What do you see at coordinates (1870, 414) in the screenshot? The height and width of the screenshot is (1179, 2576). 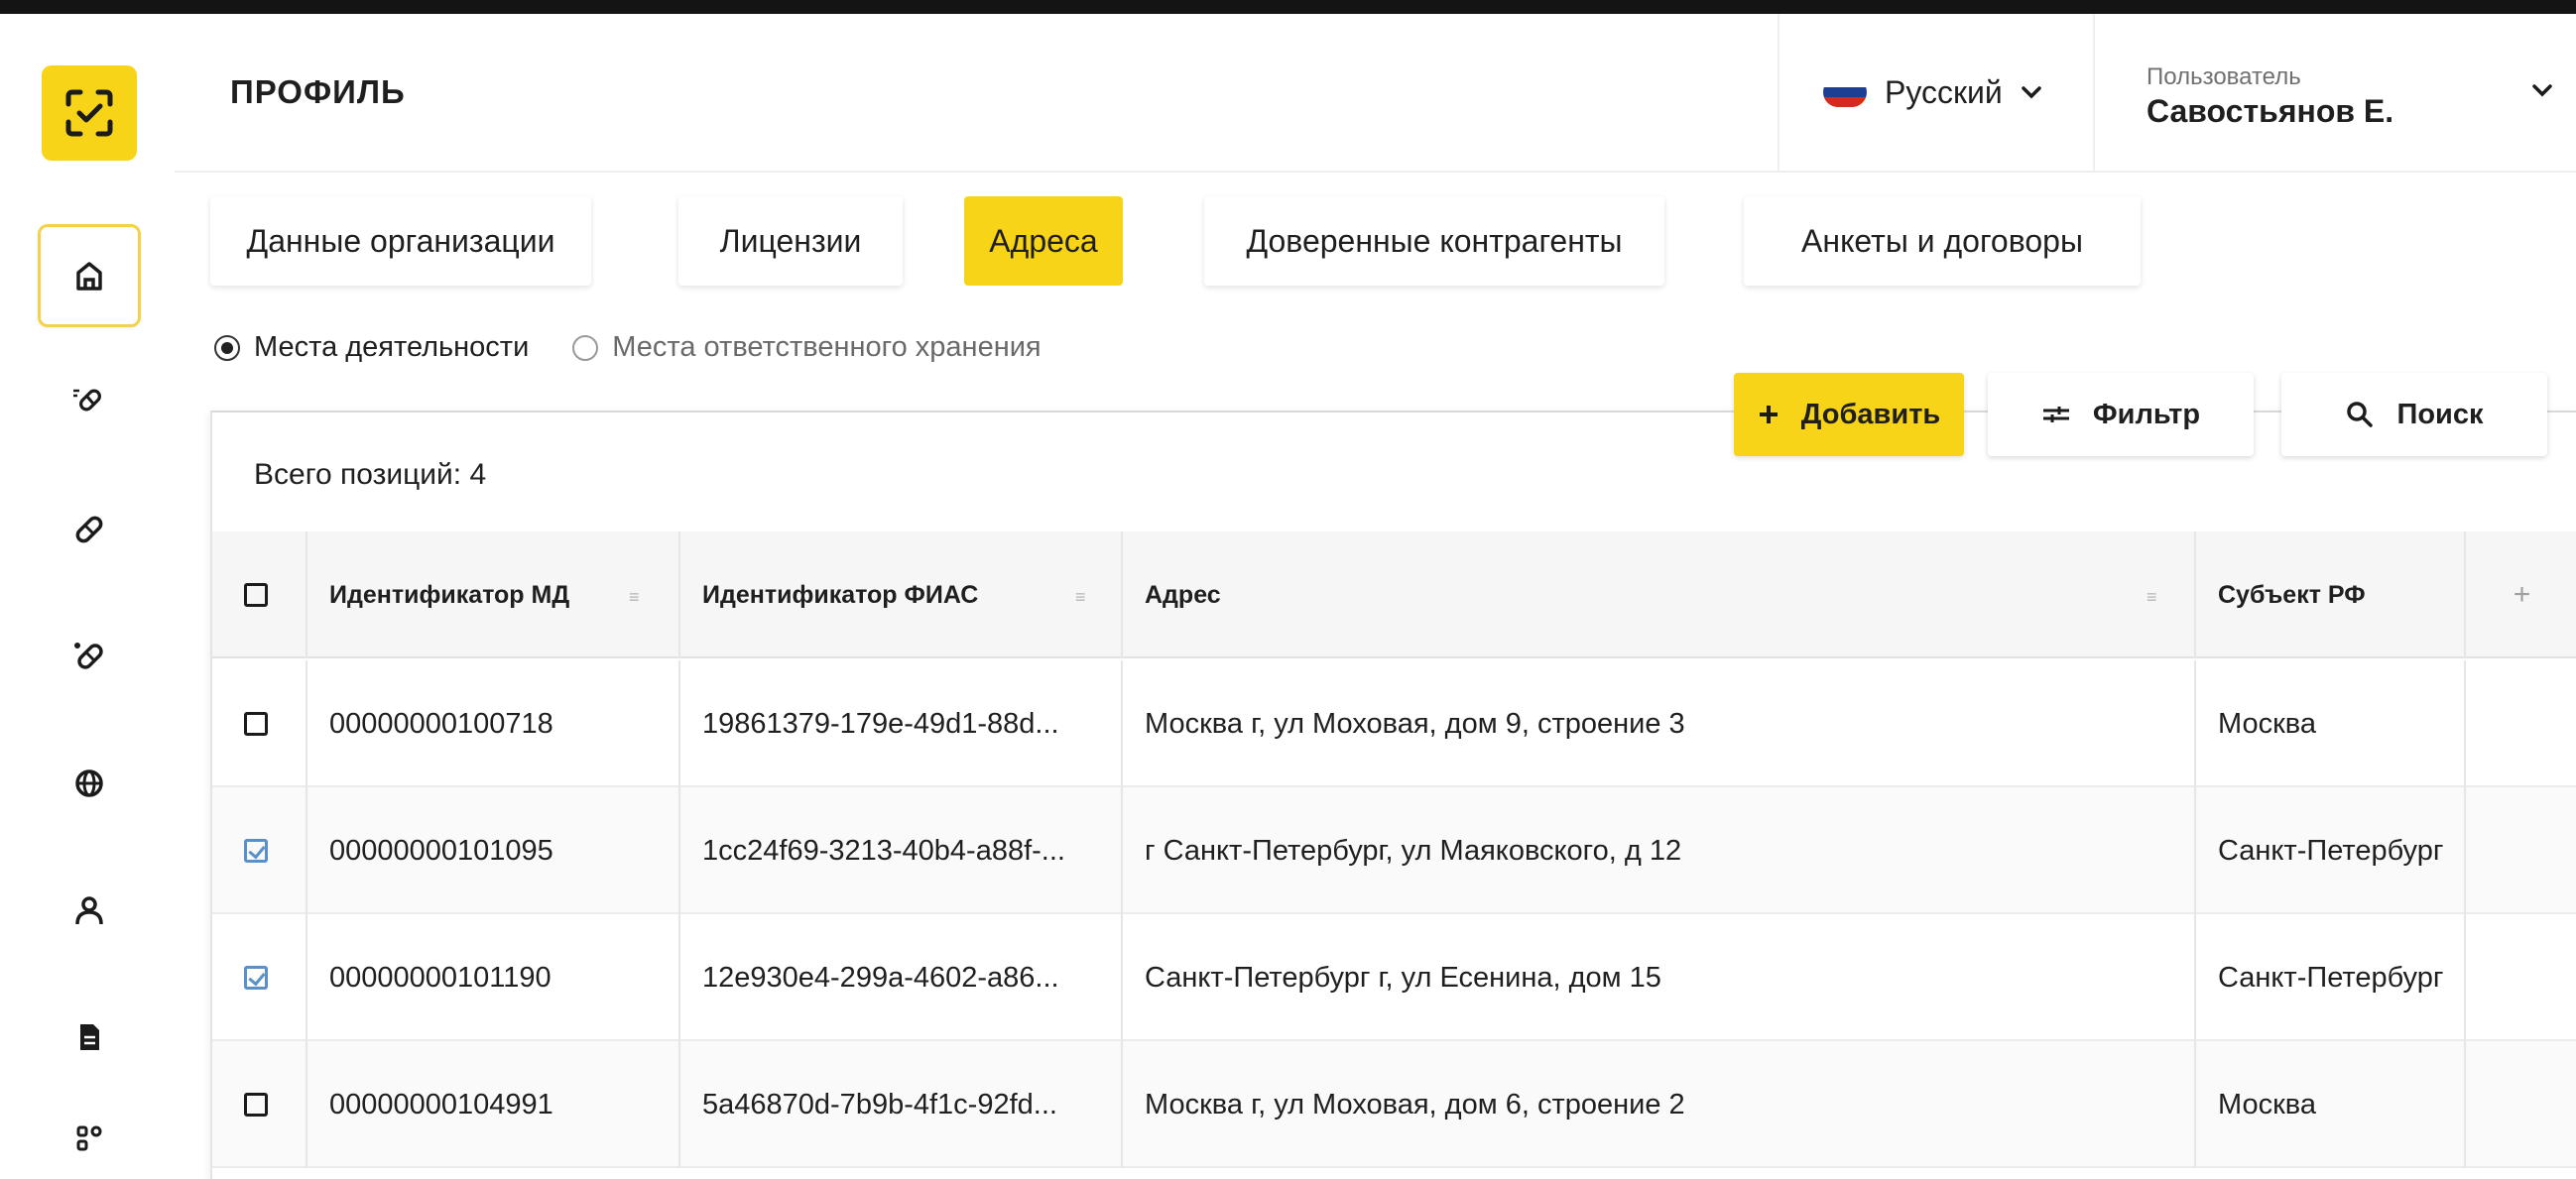 I see `add-button-label: Добавить` at bounding box center [1870, 414].